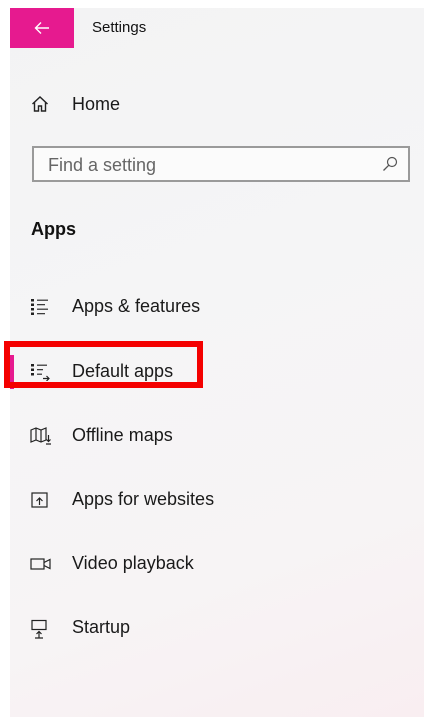 The height and width of the screenshot is (717, 424). Describe the element at coordinates (101, 627) in the screenshot. I see `nav-item-label: Startup` at that location.